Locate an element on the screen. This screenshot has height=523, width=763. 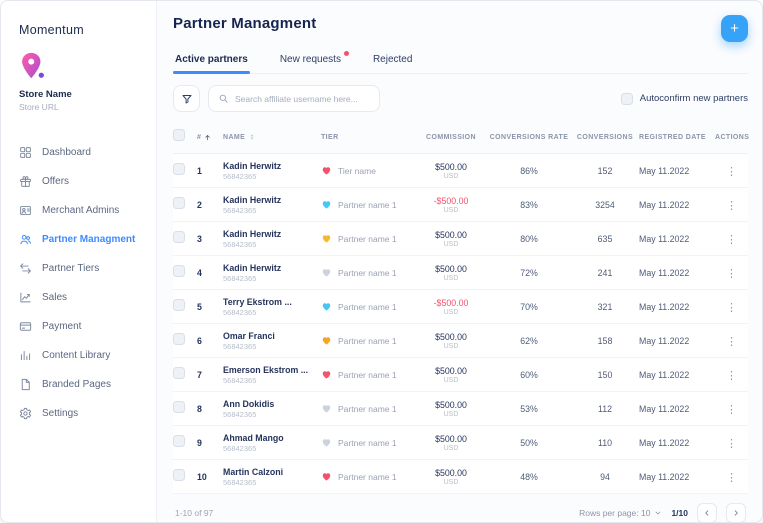
tab-active-partners: Active partners is located at coordinates (211, 64).